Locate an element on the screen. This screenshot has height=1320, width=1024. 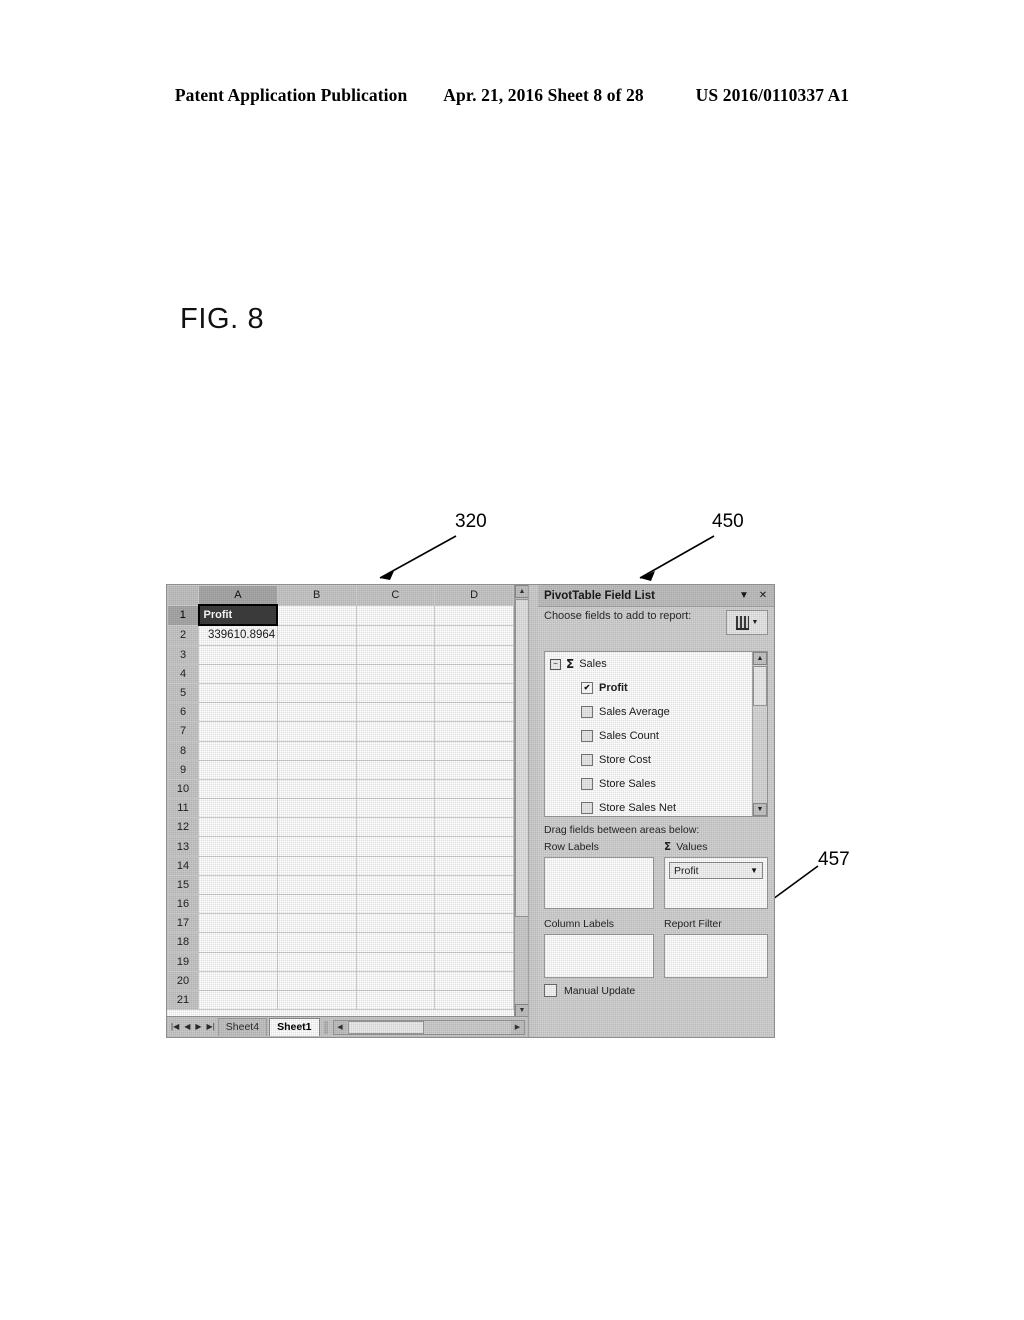
cell-b3 is located at coordinates (316, 654).